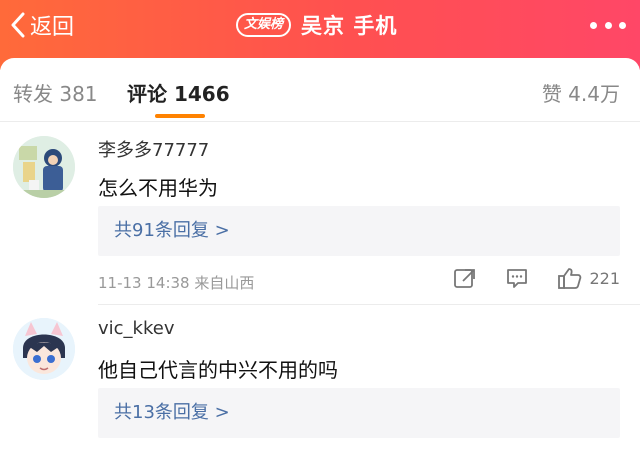 The height and width of the screenshot is (466, 640). What do you see at coordinates (349, 26) in the screenshot?
I see `page-title: 吴京 手机` at bounding box center [349, 26].